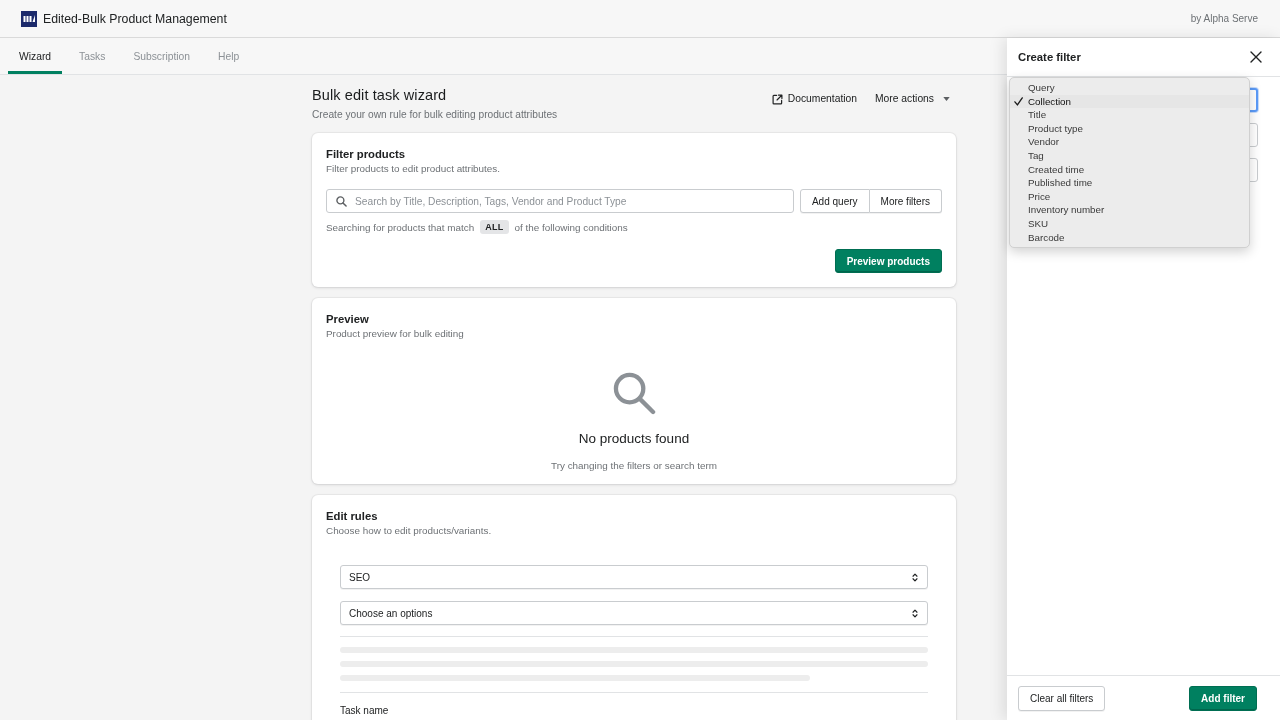  What do you see at coordinates (409, 531) in the screenshot?
I see `card-subtitle: Choose how to edit products/variants.` at bounding box center [409, 531].